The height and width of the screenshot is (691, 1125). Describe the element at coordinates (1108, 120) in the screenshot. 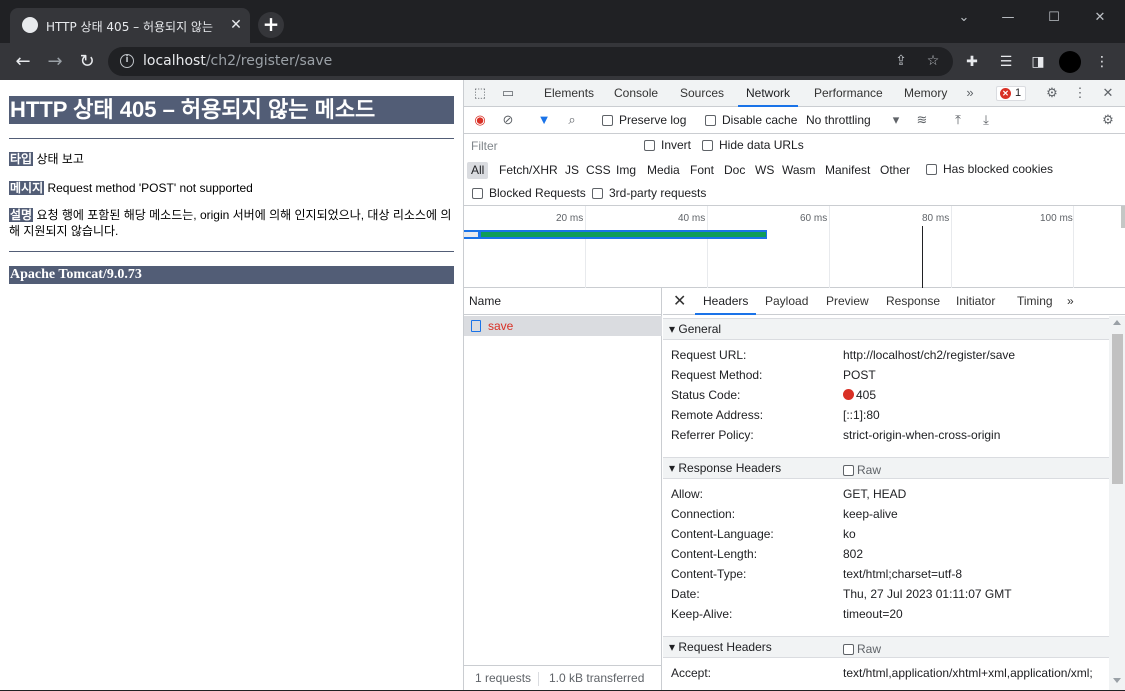

I see `network-settings-icon: ⚙` at that location.